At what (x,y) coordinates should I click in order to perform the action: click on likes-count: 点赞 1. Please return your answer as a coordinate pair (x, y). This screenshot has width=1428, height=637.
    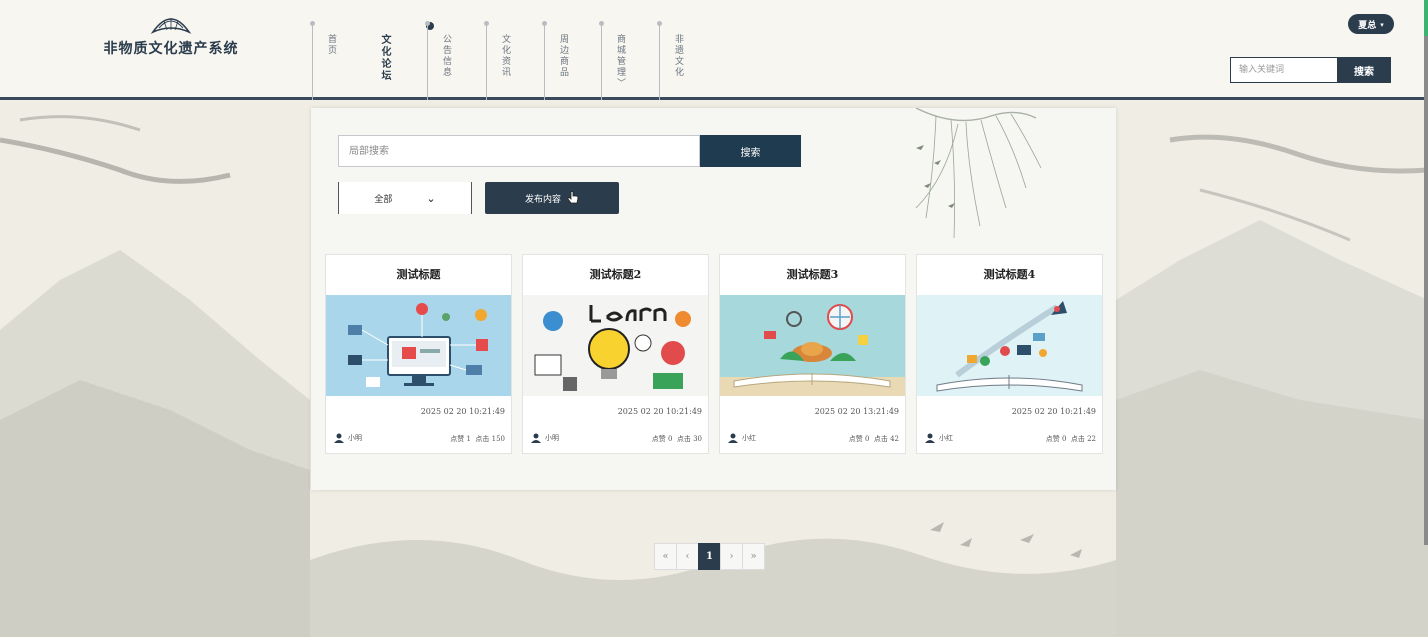
    Looking at the image, I should click on (460, 439).